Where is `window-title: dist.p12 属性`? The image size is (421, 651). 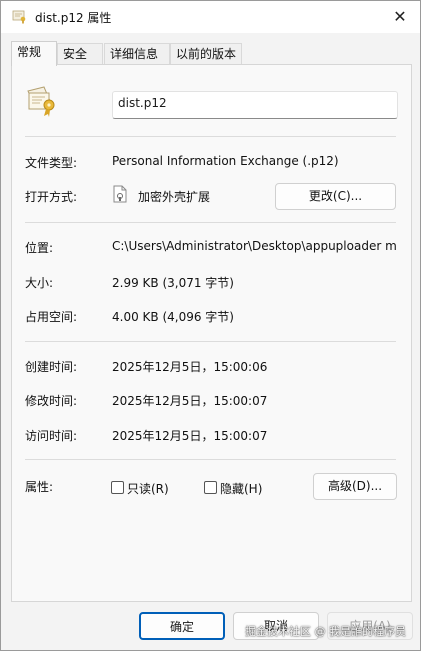
window-title: dist.p12 属性 is located at coordinates (73, 18).